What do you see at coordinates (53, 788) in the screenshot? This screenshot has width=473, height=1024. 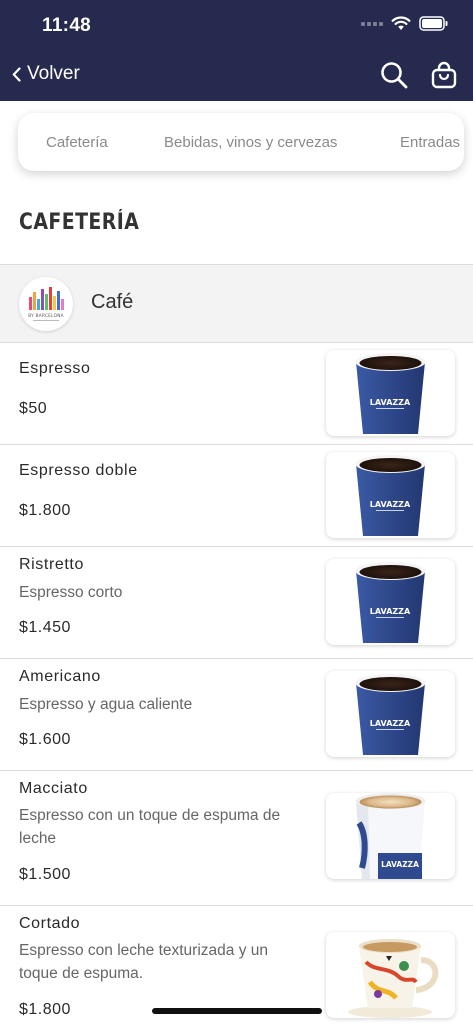 I see `item-name: Macciato` at bounding box center [53, 788].